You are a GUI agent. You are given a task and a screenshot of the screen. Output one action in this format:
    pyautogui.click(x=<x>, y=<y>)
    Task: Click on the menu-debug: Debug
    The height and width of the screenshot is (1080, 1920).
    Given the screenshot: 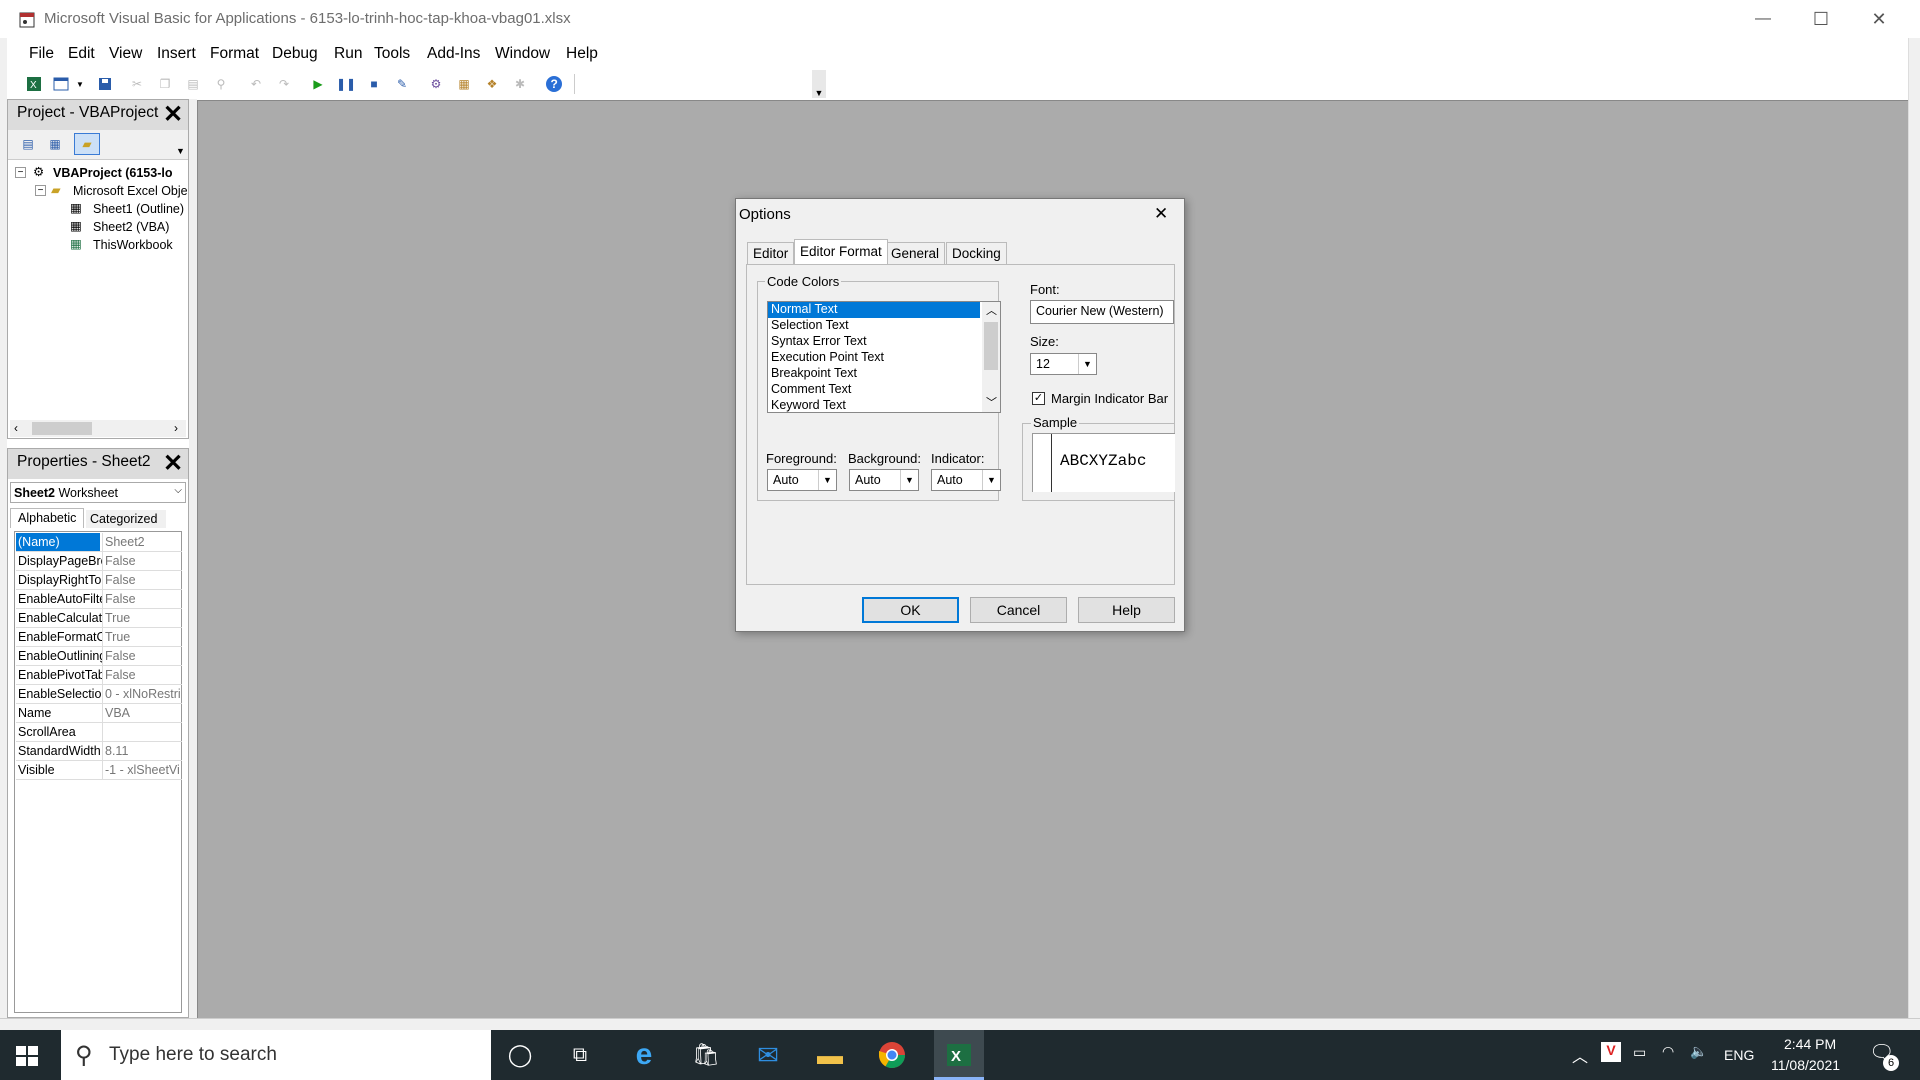 What is the action you would take?
    pyautogui.click(x=295, y=54)
    